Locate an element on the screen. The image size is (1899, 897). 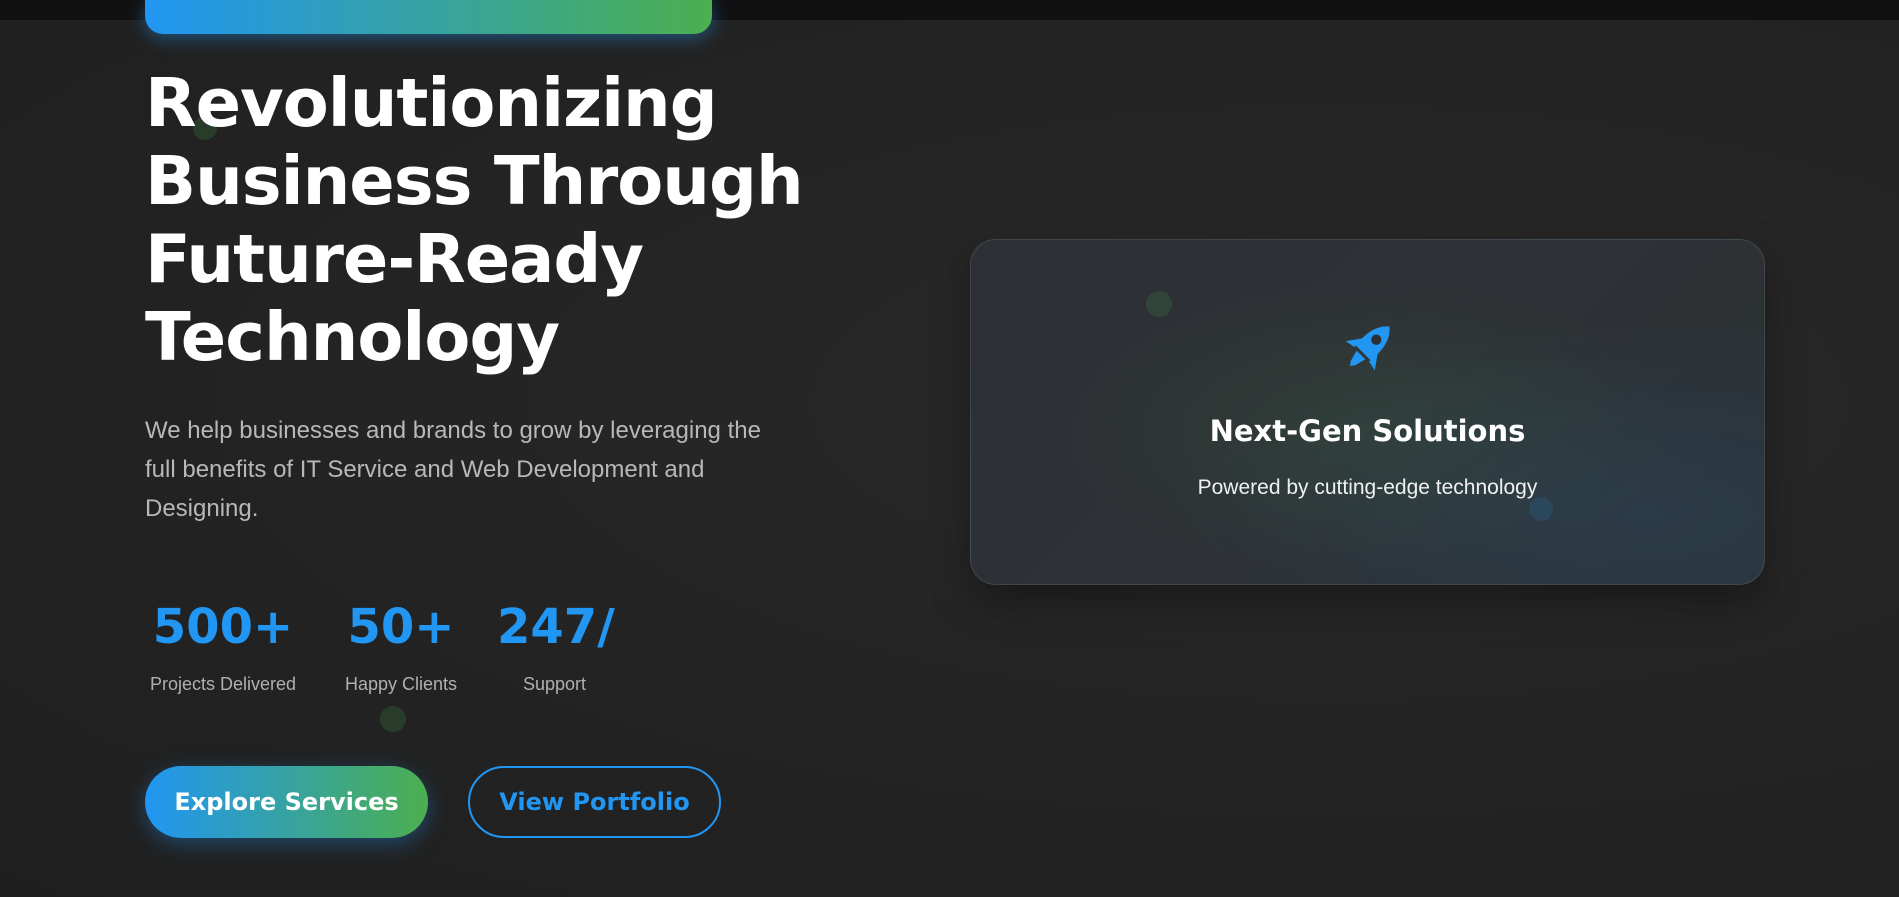
stat-label: Happy Clients is located at coordinates (401, 684).